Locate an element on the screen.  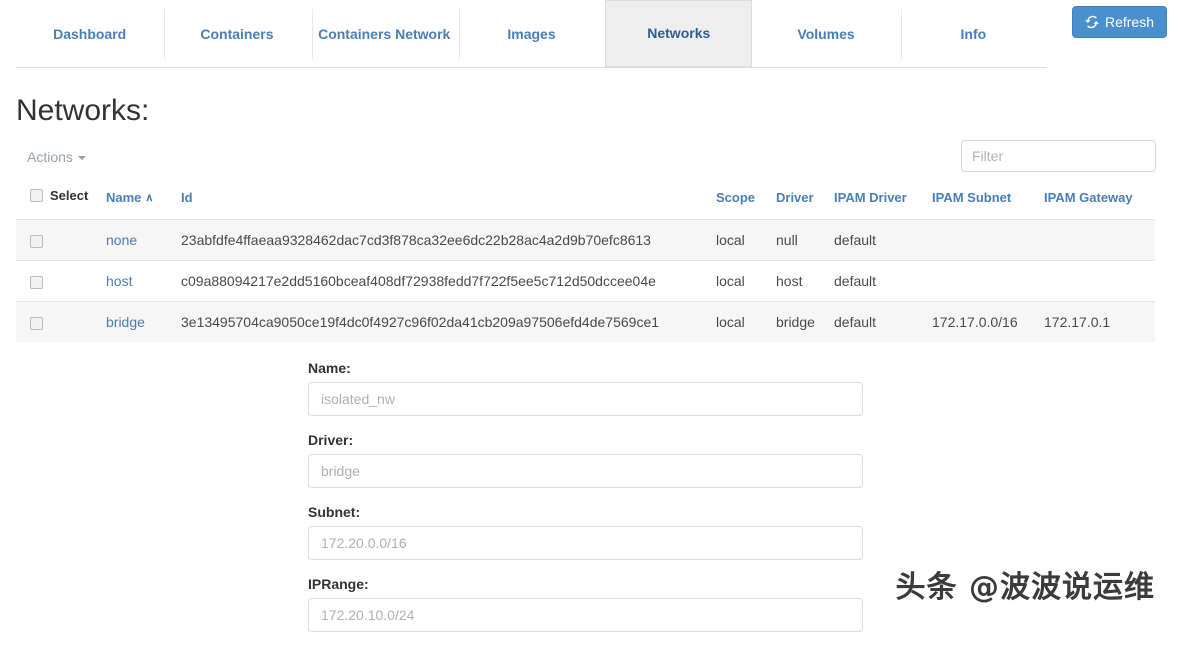
network-name-link: host is located at coordinates (119, 281).